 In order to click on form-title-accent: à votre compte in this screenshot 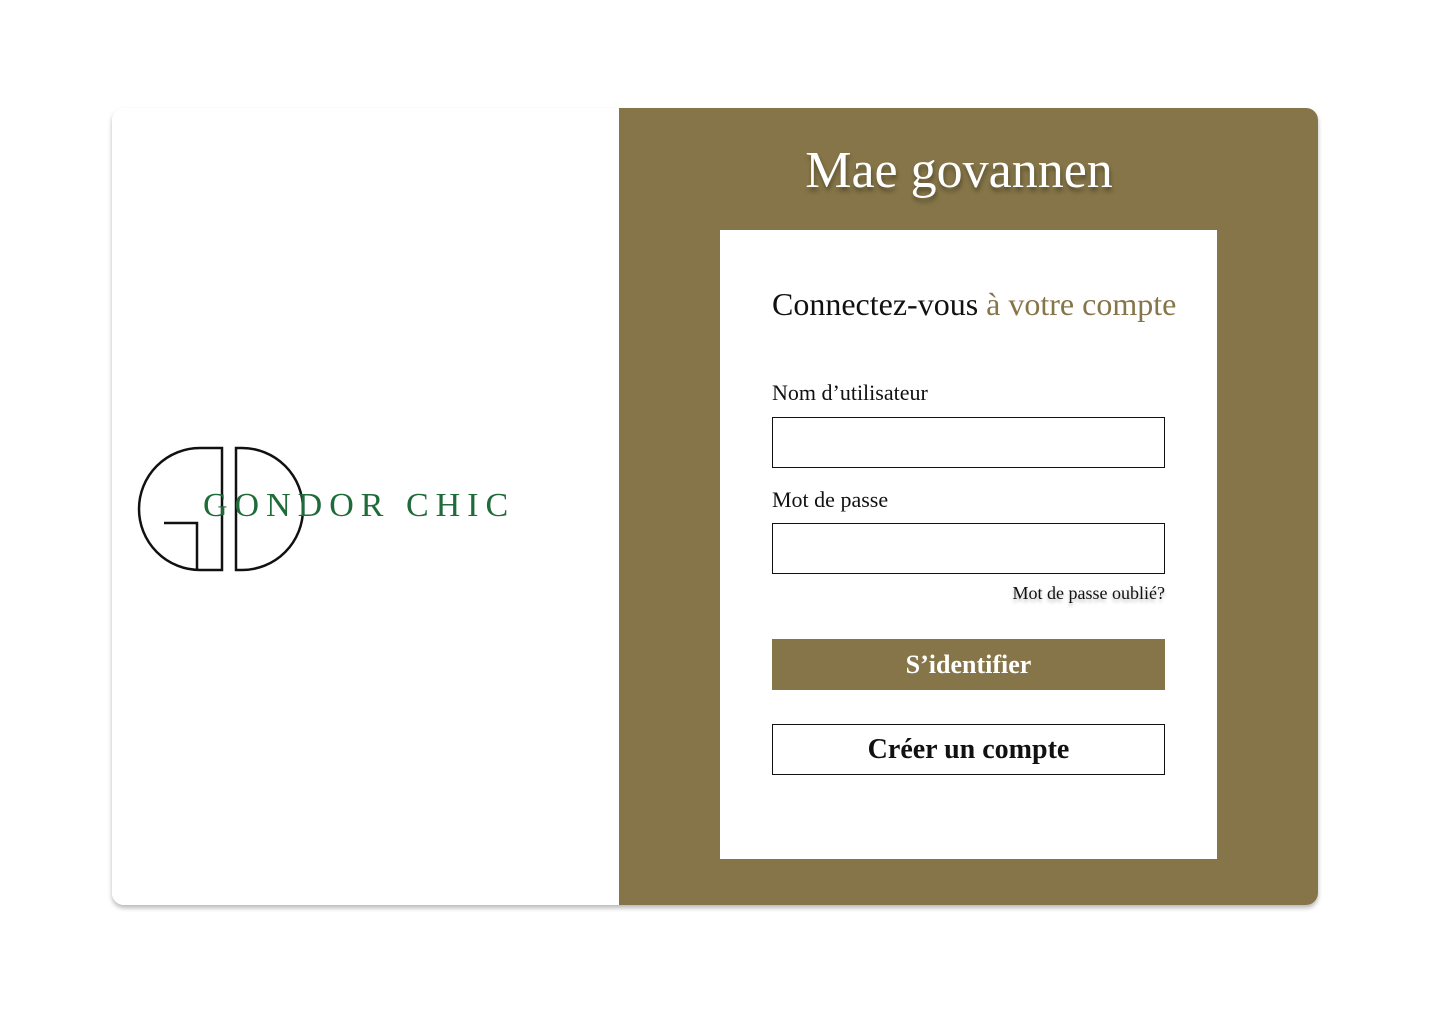, I will do `click(1081, 304)`.